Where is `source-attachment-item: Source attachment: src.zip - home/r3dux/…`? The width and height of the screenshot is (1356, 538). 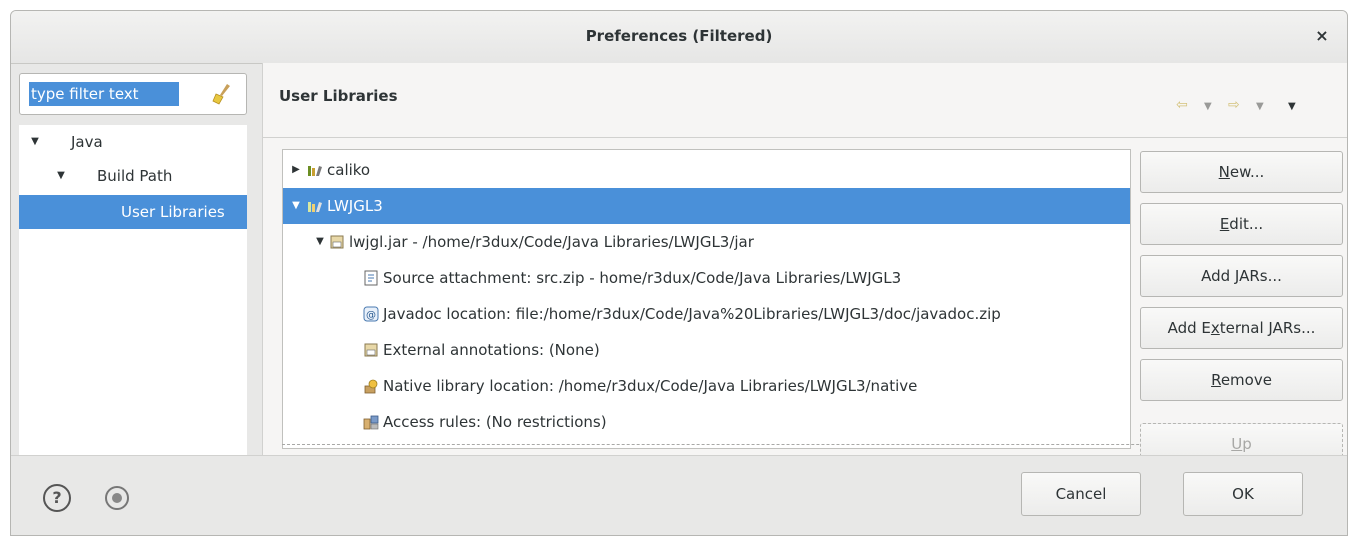 source-attachment-item: Source attachment: src.zip - home/r3dux/… is located at coordinates (706, 278).